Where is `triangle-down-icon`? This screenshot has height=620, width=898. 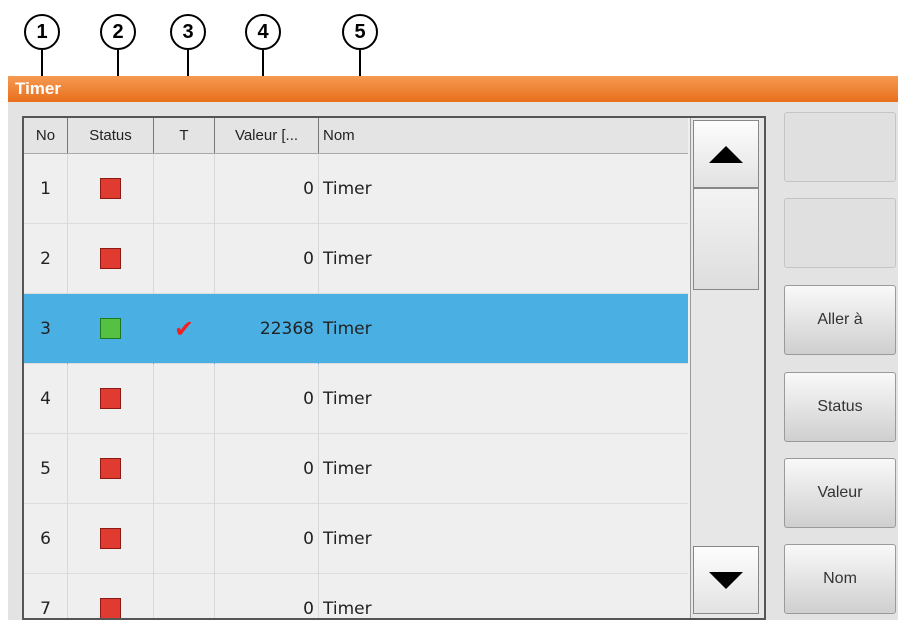 triangle-down-icon is located at coordinates (726, 580).